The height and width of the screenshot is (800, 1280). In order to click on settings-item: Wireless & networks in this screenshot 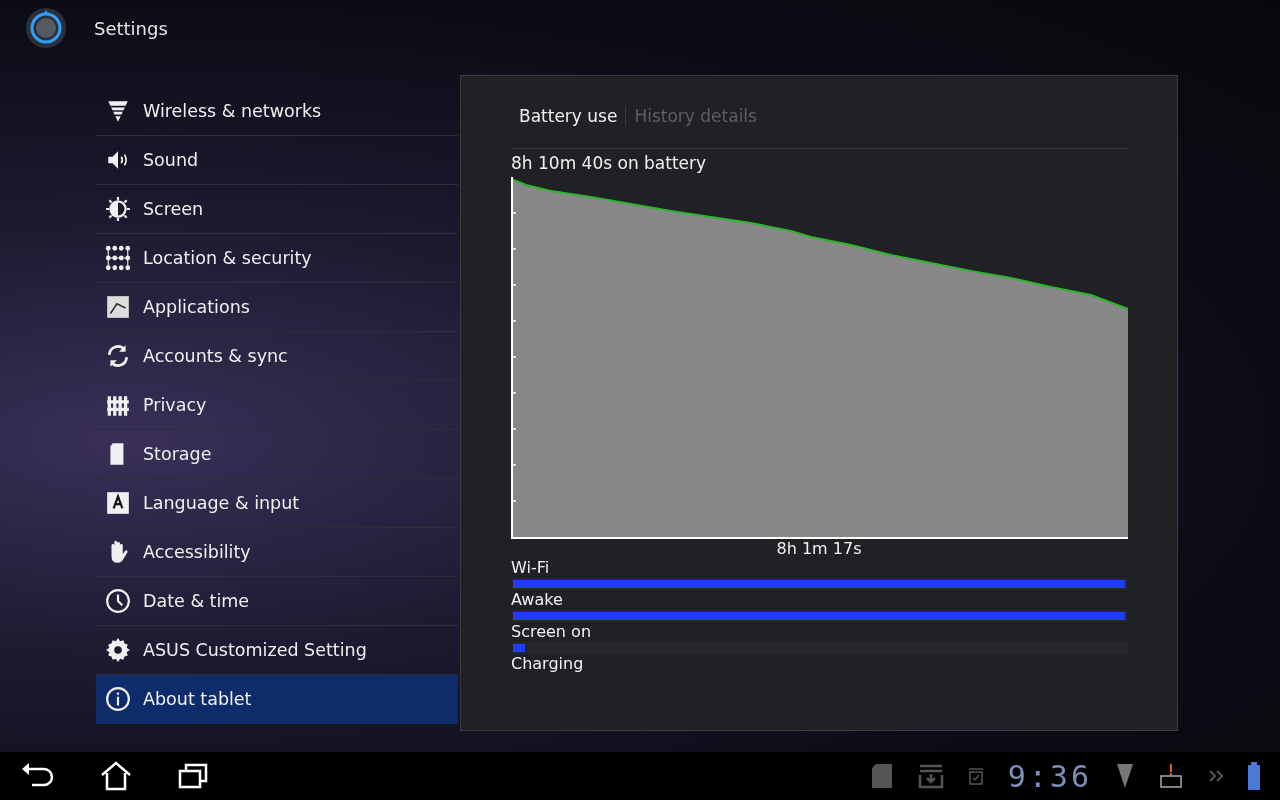, I will do `click(277, 111)`.